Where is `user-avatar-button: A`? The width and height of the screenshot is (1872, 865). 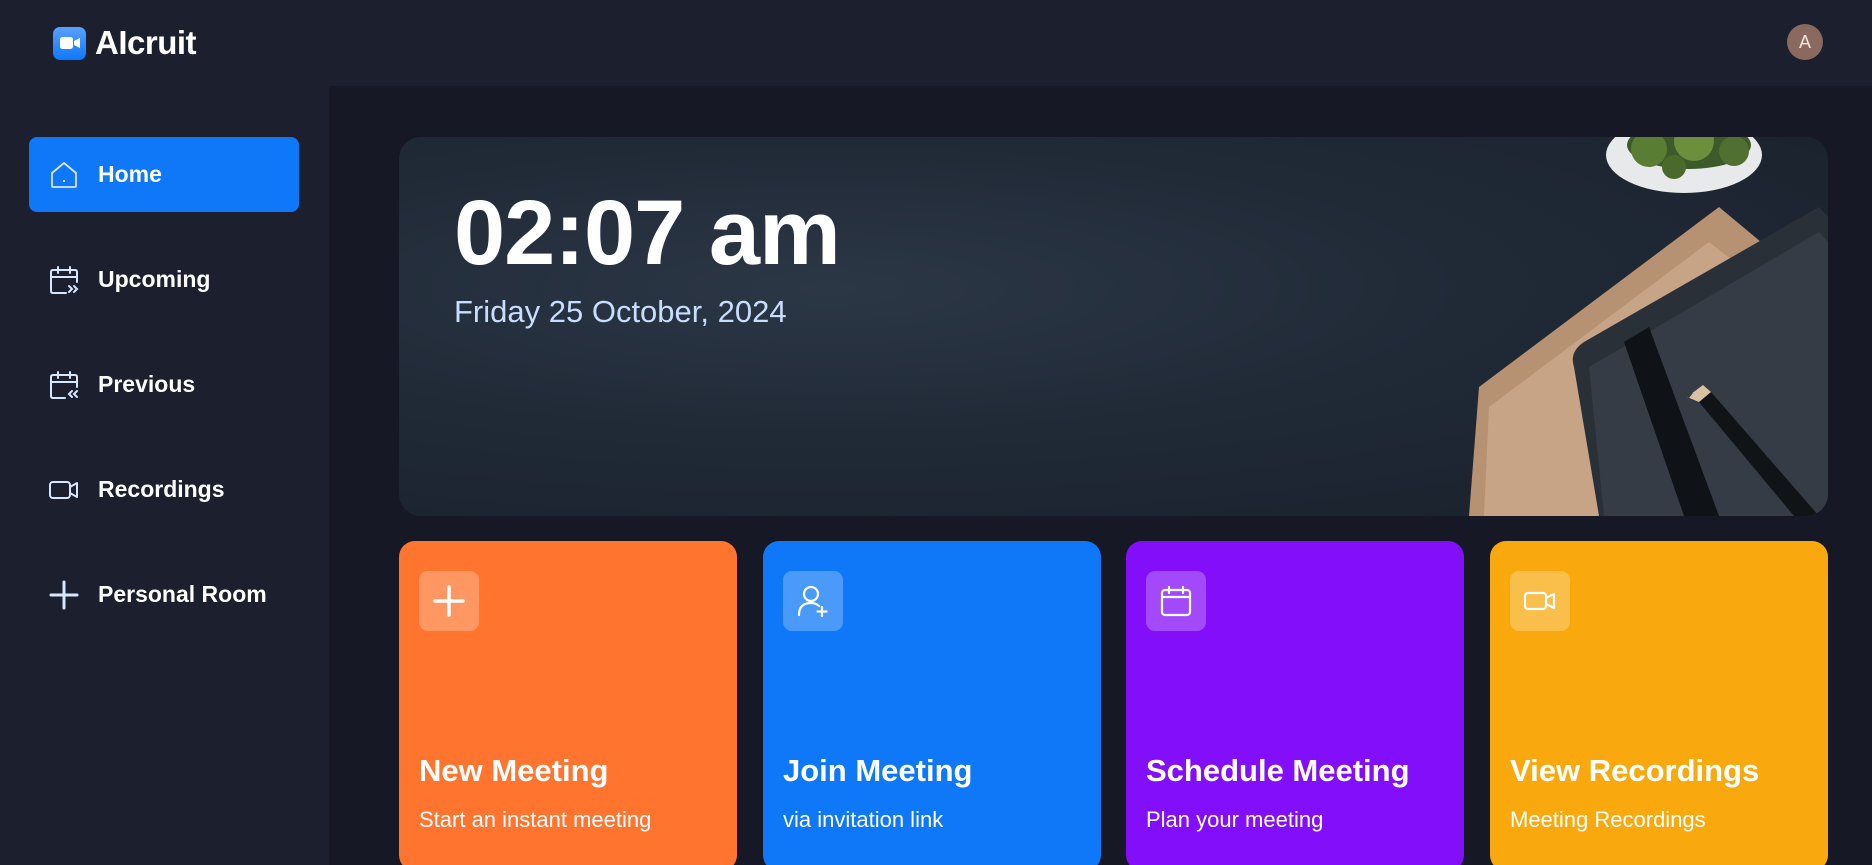
user-avatar-button: A is located at coordinates (1805, 42).